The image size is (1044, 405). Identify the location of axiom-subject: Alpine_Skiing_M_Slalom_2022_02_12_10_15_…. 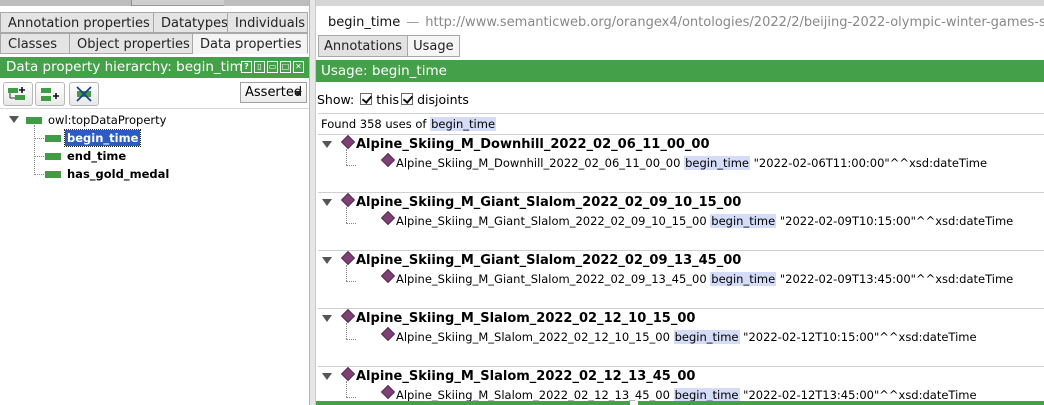
(533, 337).